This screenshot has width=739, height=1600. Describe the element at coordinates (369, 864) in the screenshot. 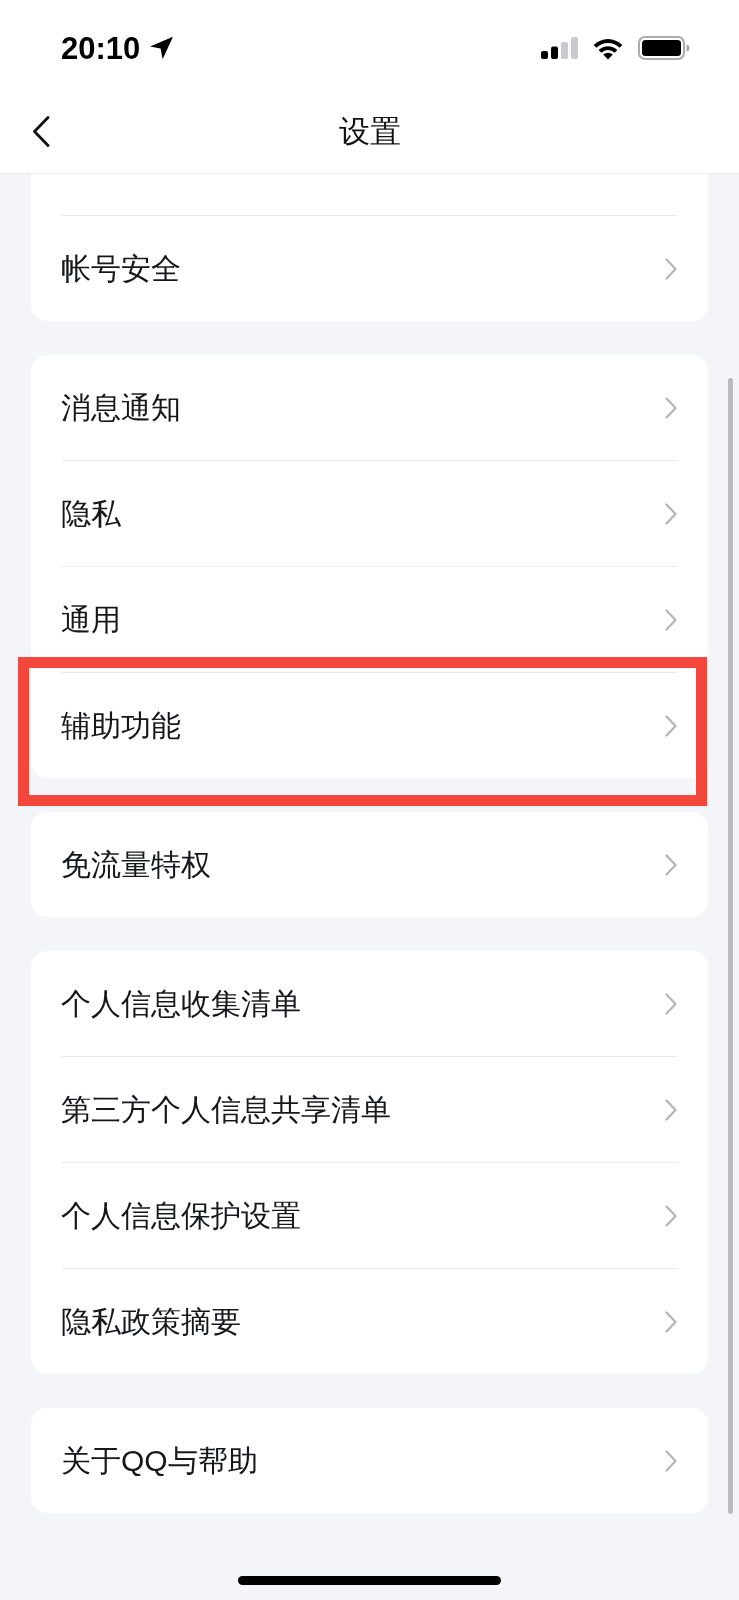

I see `settings-item: 免流量特权` at that location.